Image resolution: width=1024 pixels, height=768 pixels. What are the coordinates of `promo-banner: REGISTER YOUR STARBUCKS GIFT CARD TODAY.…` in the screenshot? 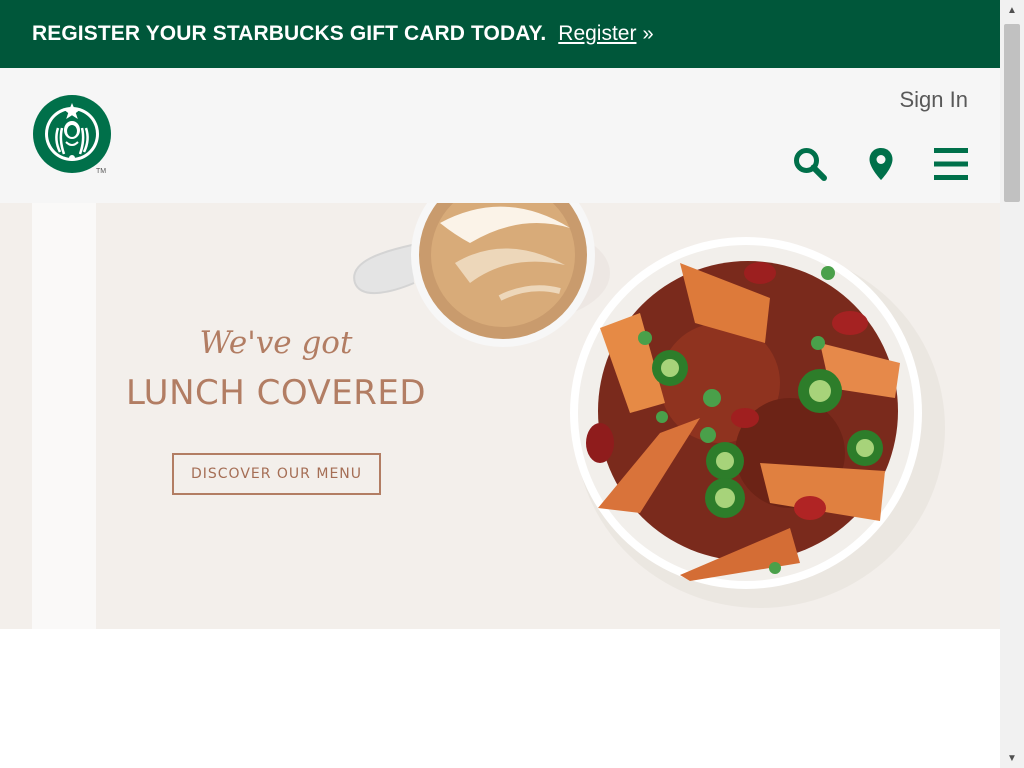 It's located at (500, 34).